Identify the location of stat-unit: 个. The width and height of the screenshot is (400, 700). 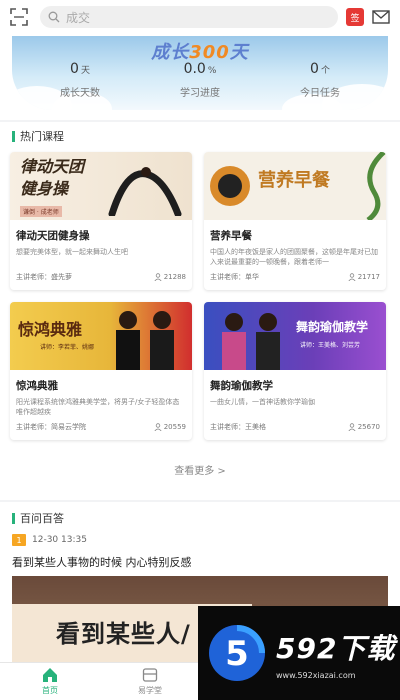
(325, 71).